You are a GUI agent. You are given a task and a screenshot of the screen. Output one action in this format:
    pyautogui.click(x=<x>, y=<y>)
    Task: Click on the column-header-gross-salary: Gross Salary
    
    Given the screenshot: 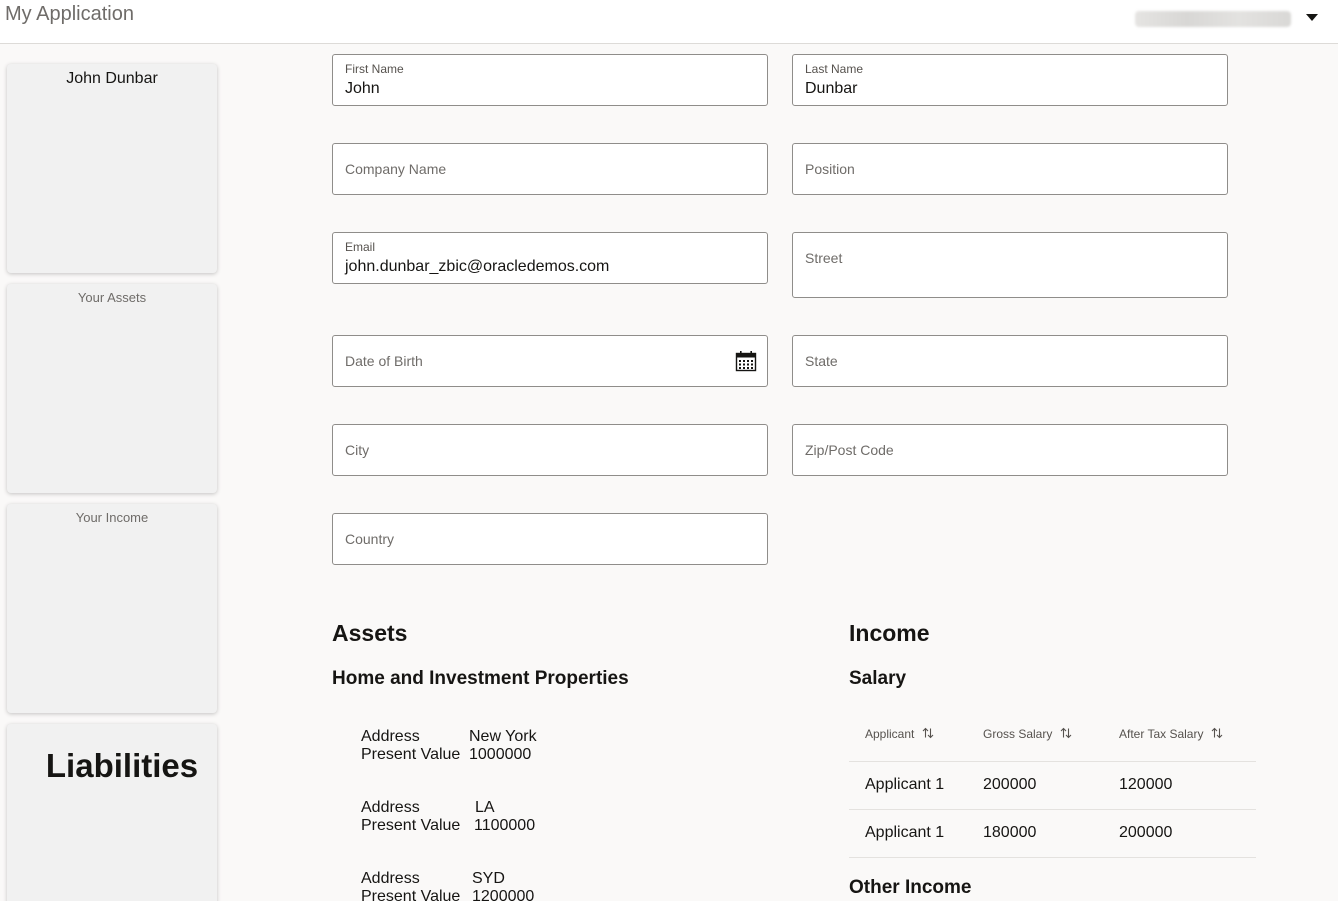 What is the action you would take?
    pyautogui.click(x=1027, y=734)
    